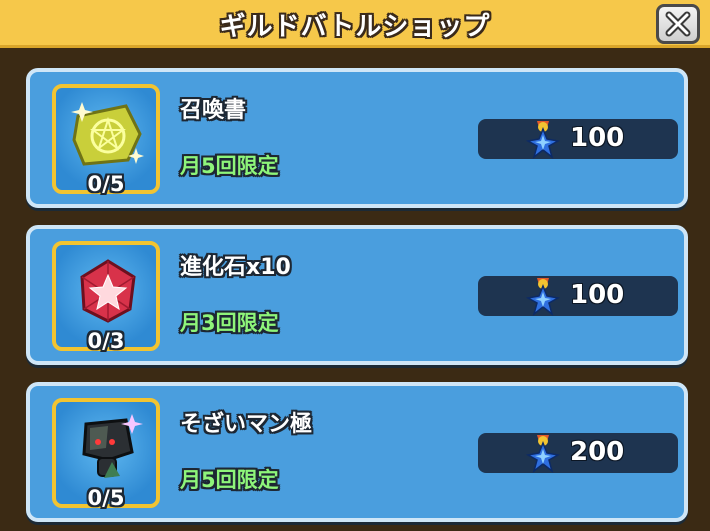  I want to click on material-man-icon, so click(112, 446).